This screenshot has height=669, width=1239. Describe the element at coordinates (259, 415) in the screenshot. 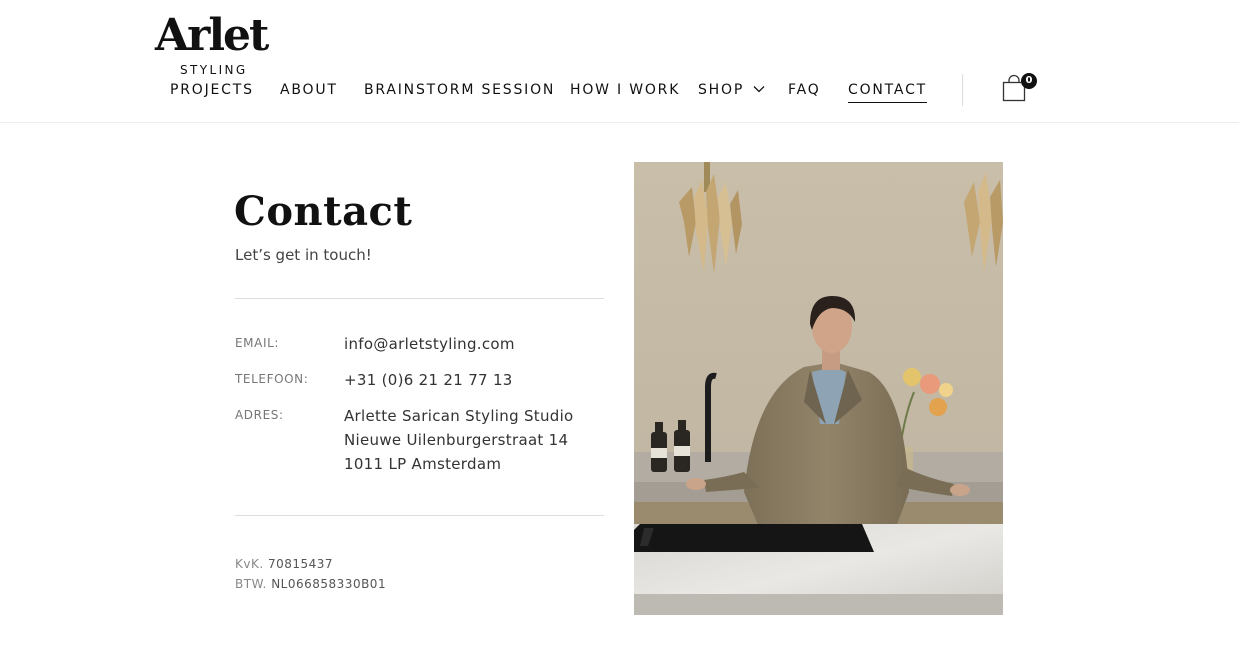

I see `address-label: ADRES:` at that location.